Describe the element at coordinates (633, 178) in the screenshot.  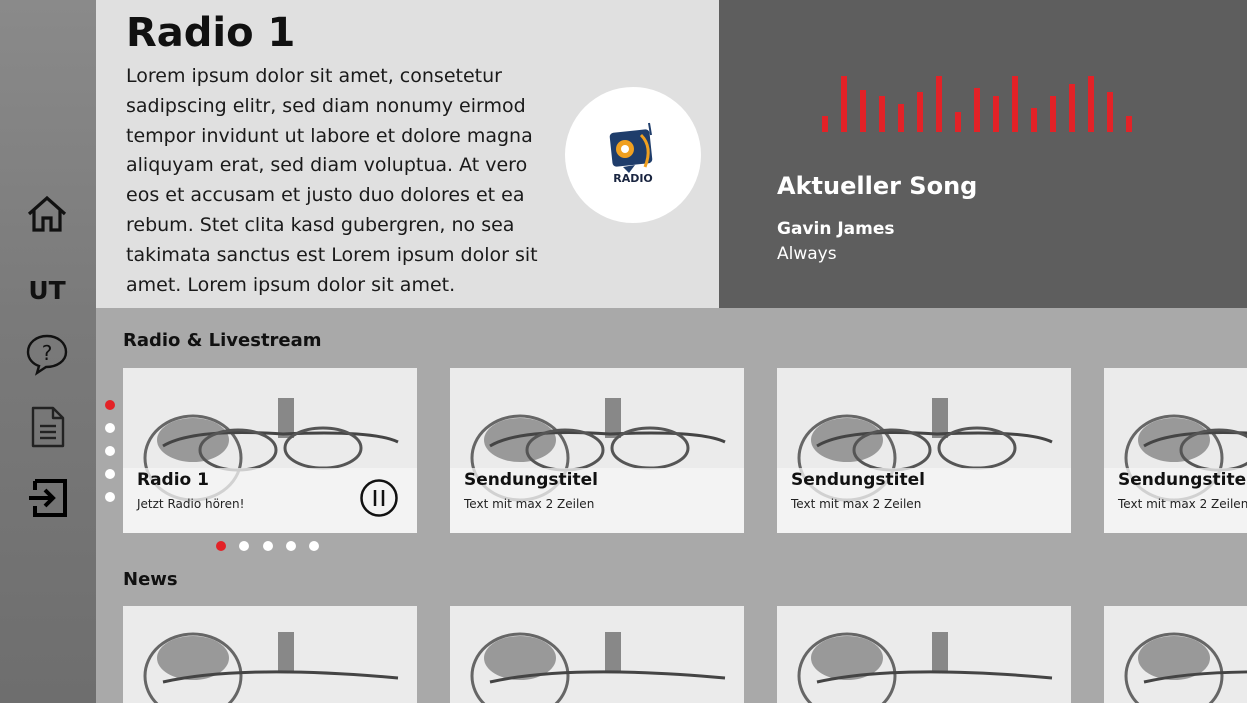
I see `logo-text: RADIO` at that location.